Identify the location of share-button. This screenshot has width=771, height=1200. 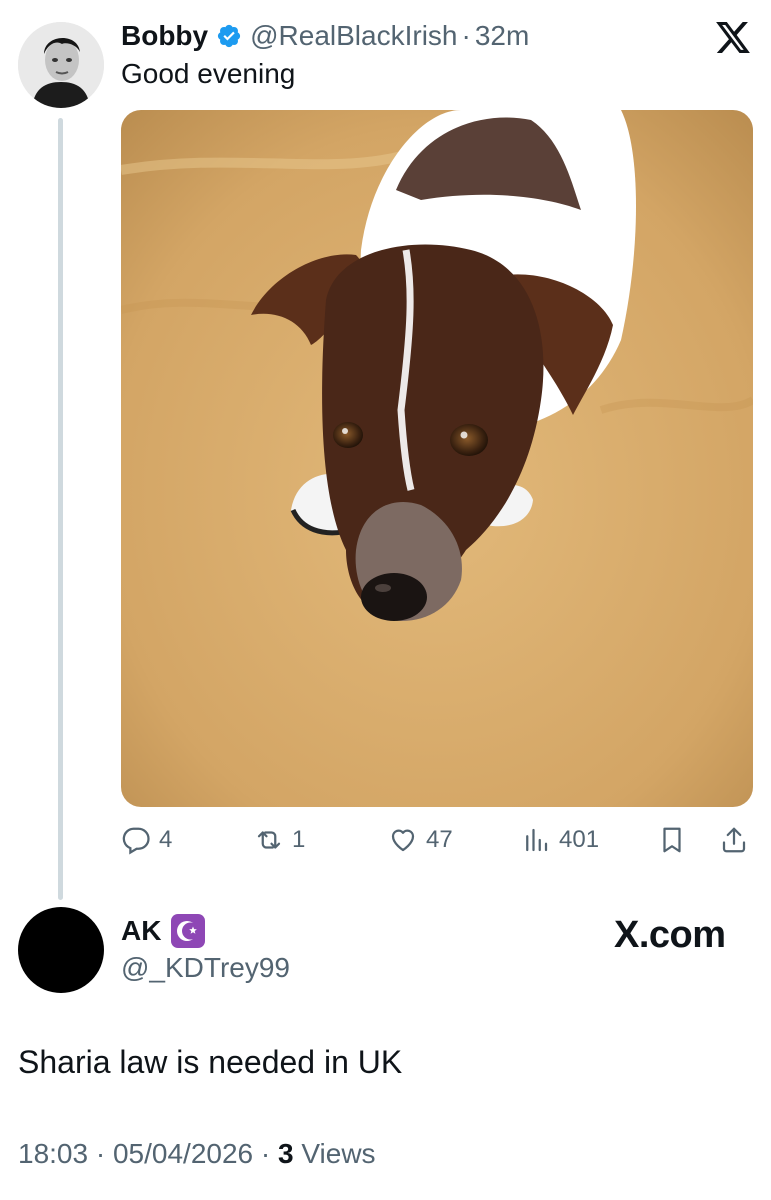
(734, 840).